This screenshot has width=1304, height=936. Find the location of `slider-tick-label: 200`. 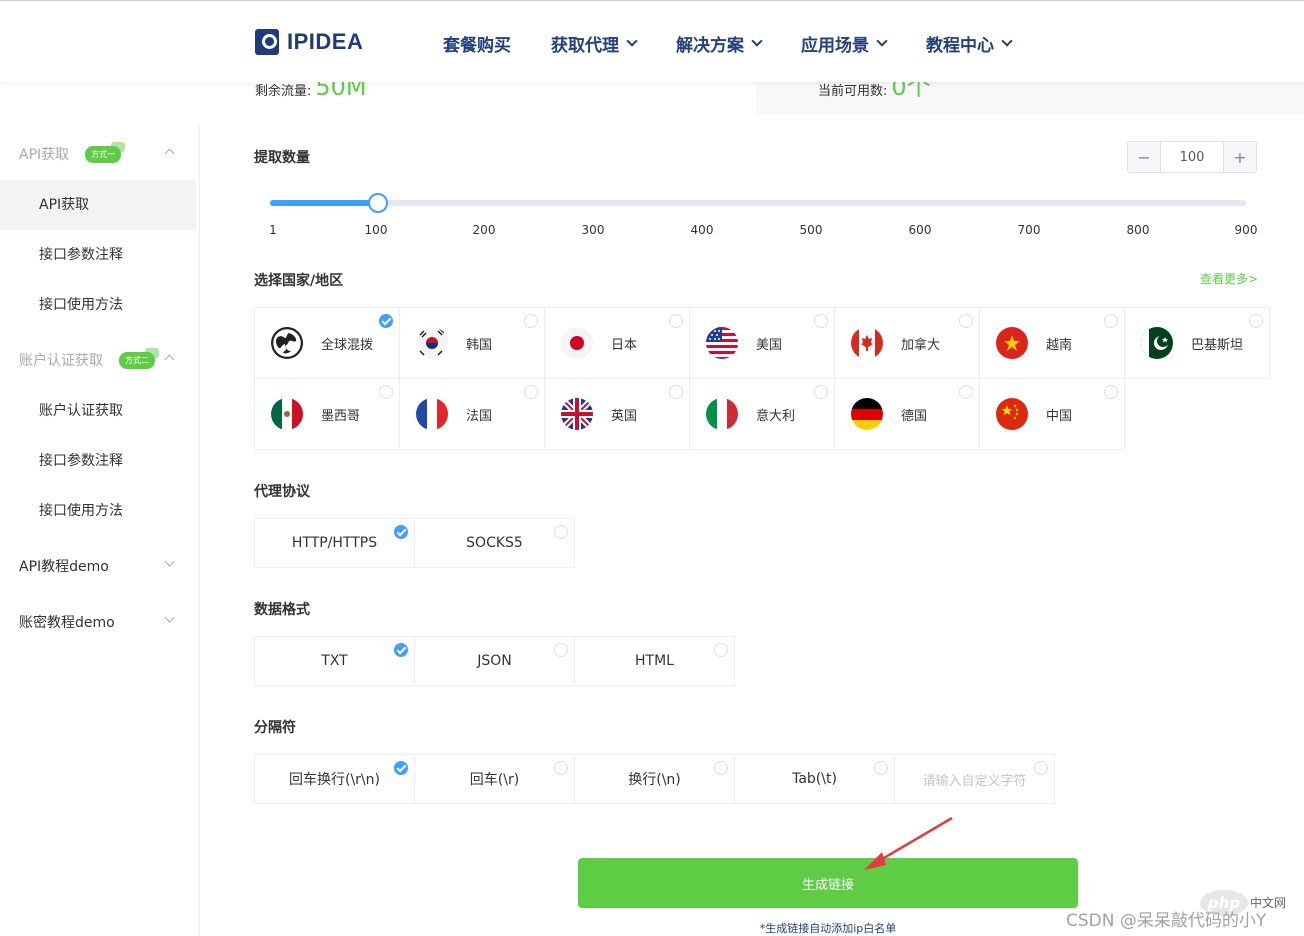

slider-tick-label: 200 is located at coordinates (484, 230).